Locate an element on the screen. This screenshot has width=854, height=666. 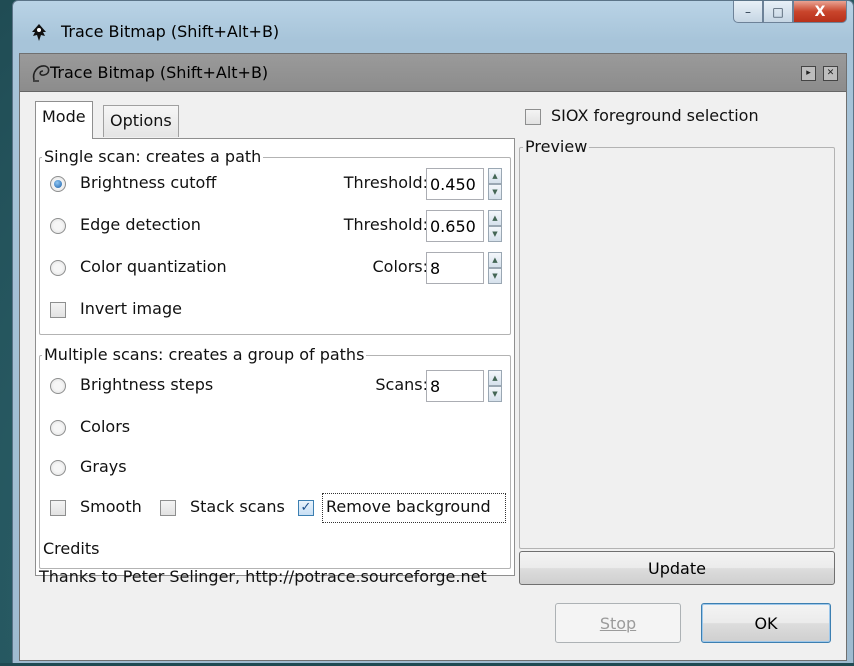
minimize-button: – is located at coordinates (748, 12).